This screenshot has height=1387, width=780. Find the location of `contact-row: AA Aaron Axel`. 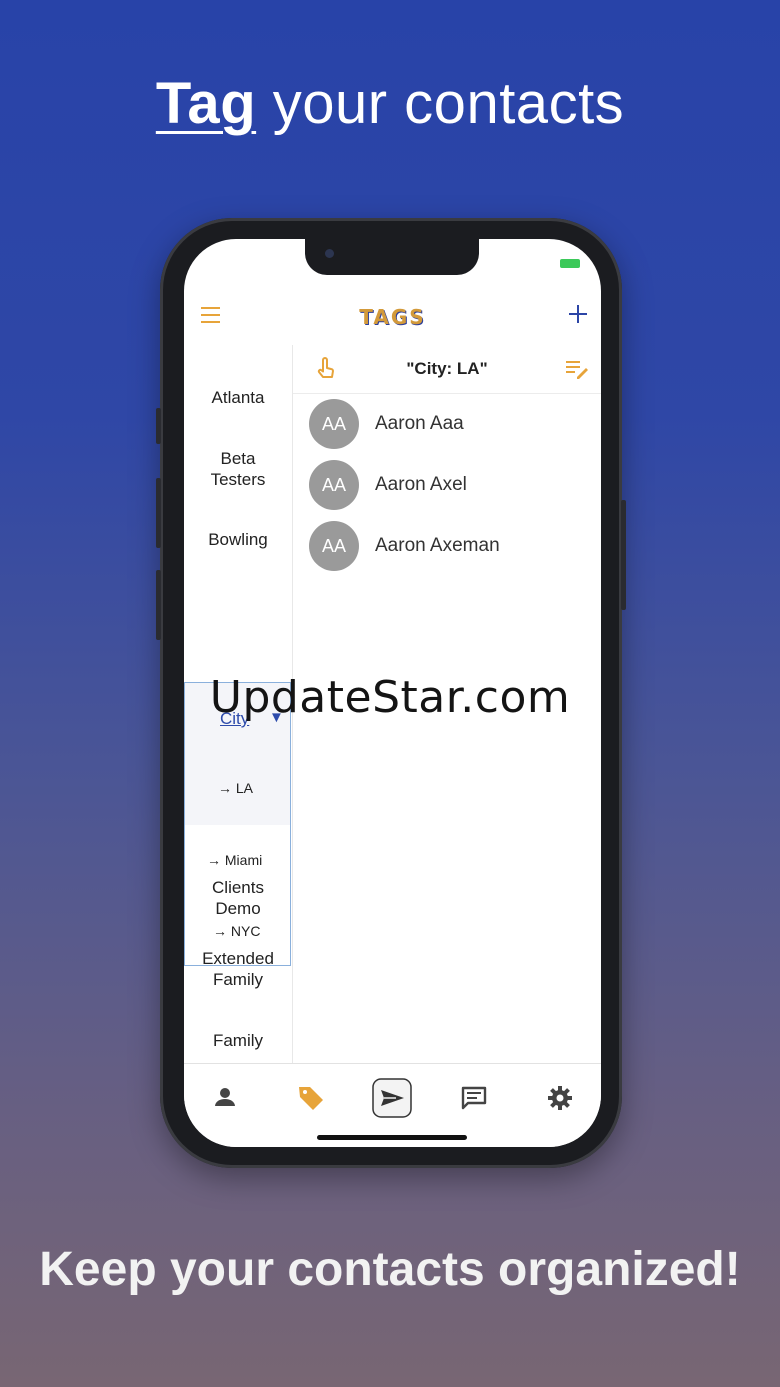

contact-row: AA Aaron Axel is located at coordinates (454, 486).